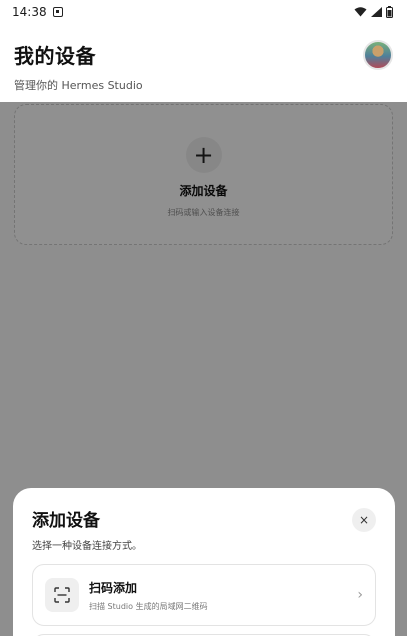 Image resolution: width=407 pixels, height=636 pixels. Describe the element at coordinates (378, 55) in the screenshot. I see `avatar` at that location.